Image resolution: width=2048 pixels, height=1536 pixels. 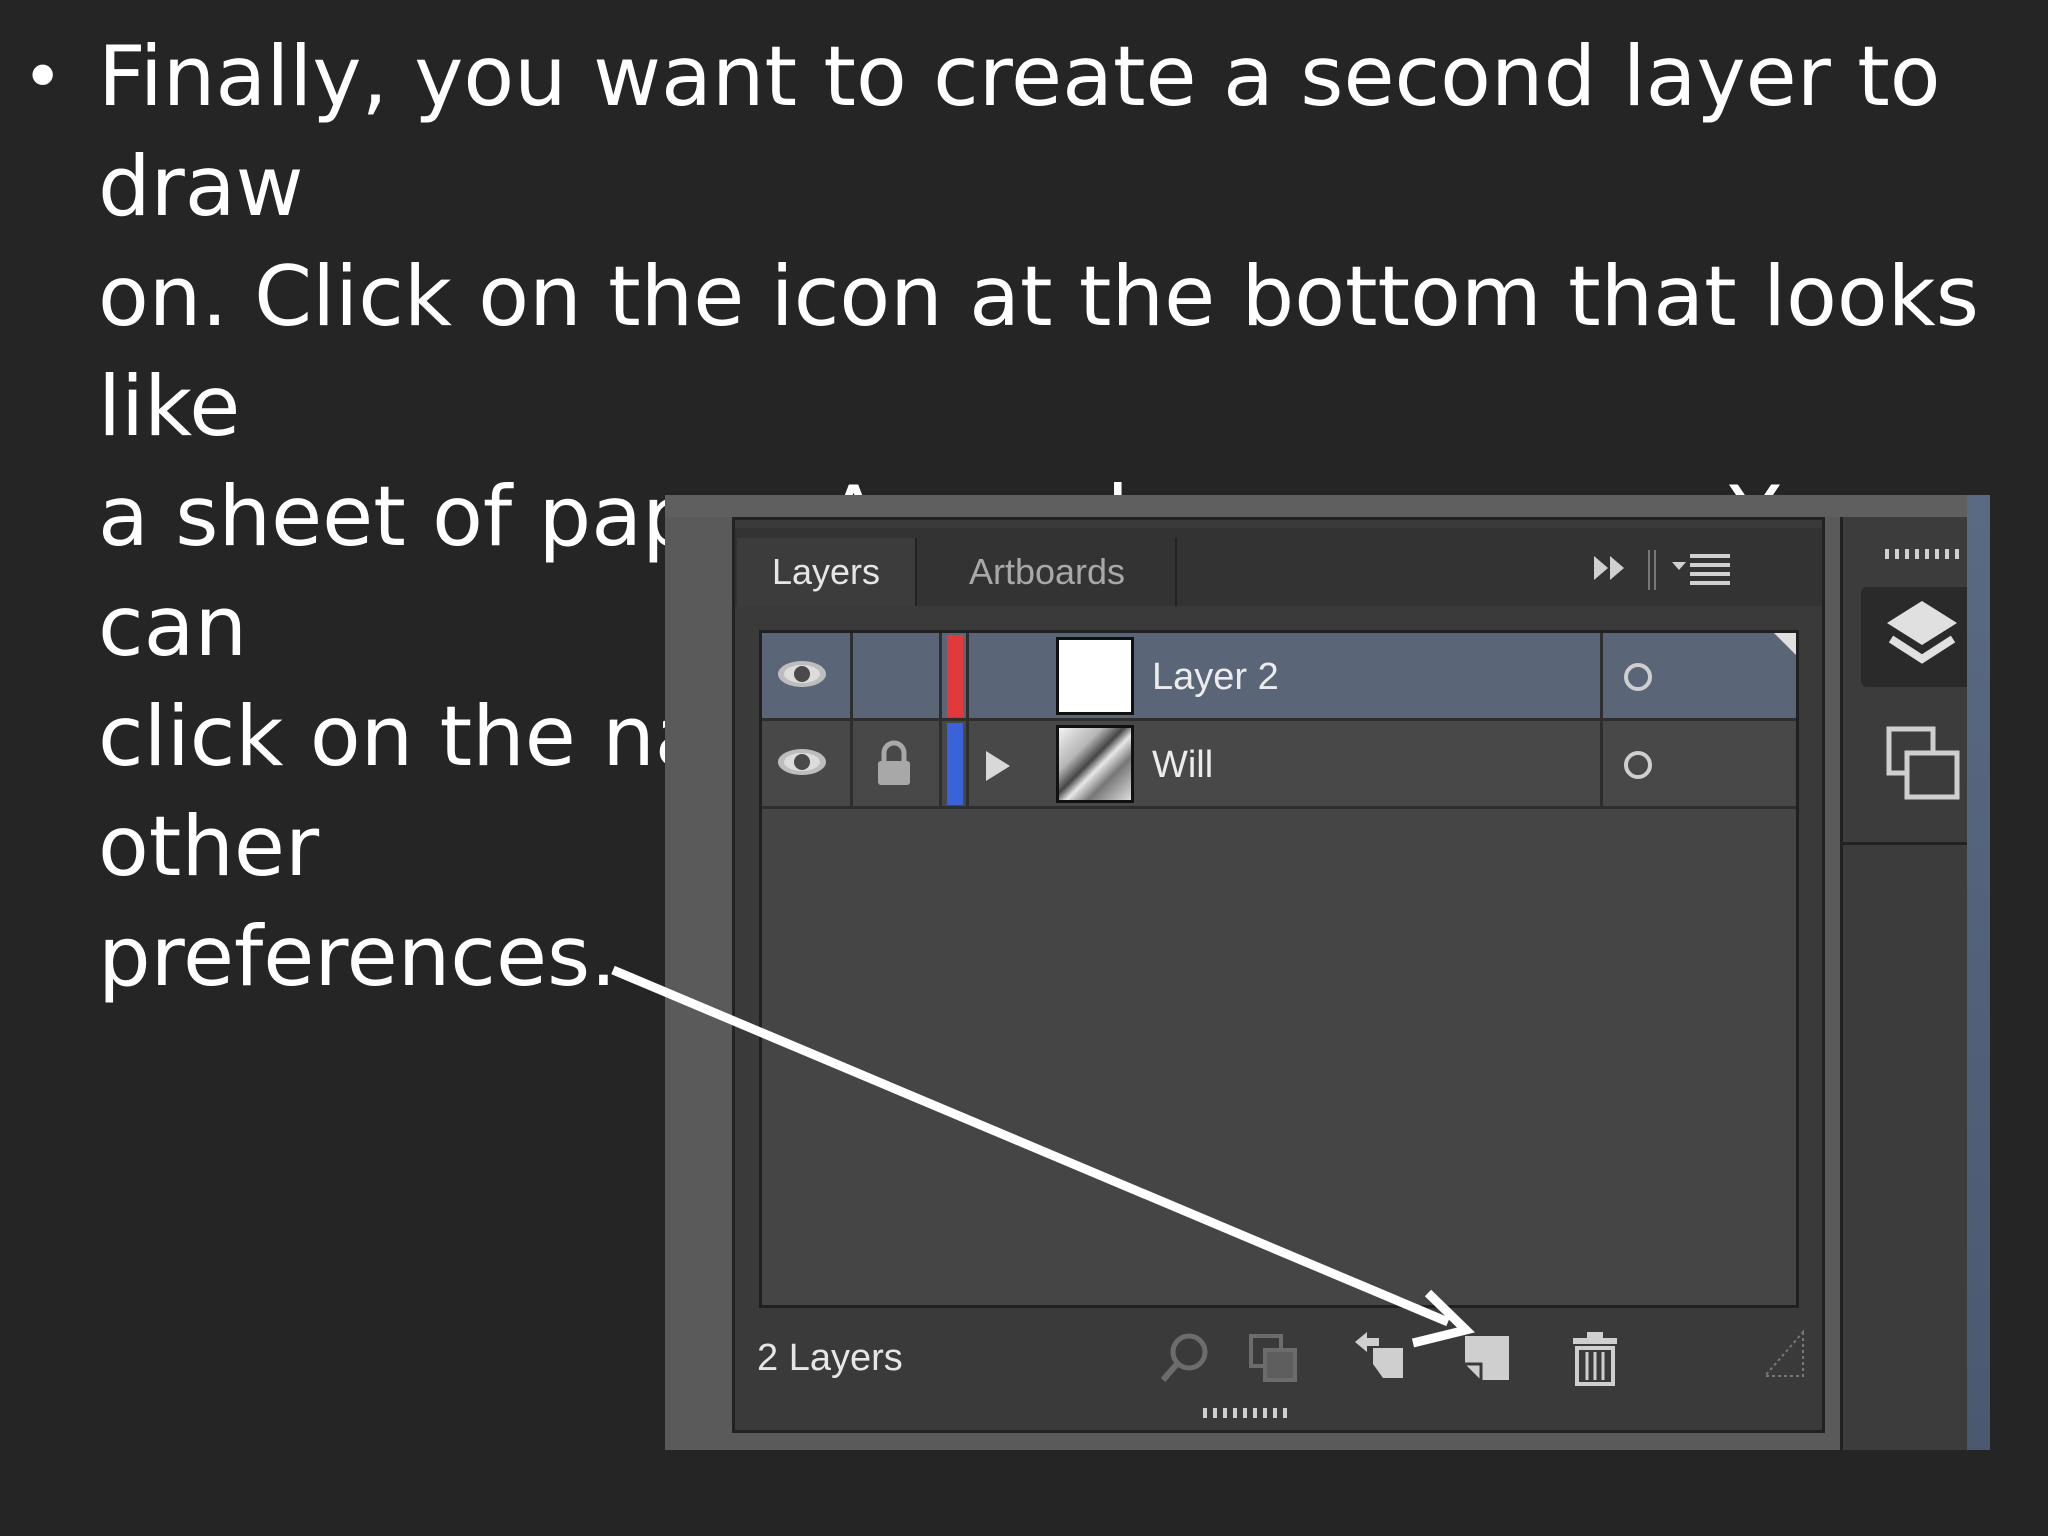 What do you see at coordinates (1185, 1358) in the screenshot?
I see `locate-object-icon` at bounding box center [1185, 1358].